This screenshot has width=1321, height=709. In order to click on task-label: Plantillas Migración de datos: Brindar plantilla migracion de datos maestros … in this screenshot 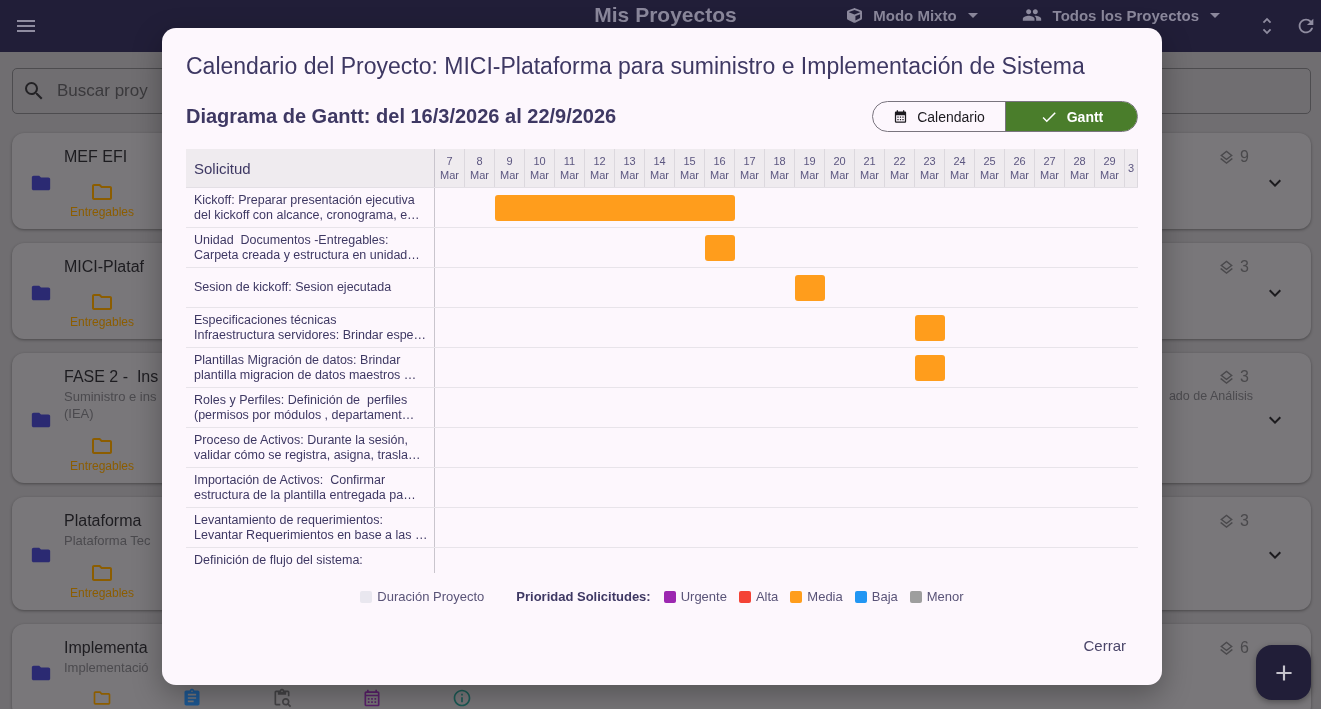, I will do `click(310, 367)`.